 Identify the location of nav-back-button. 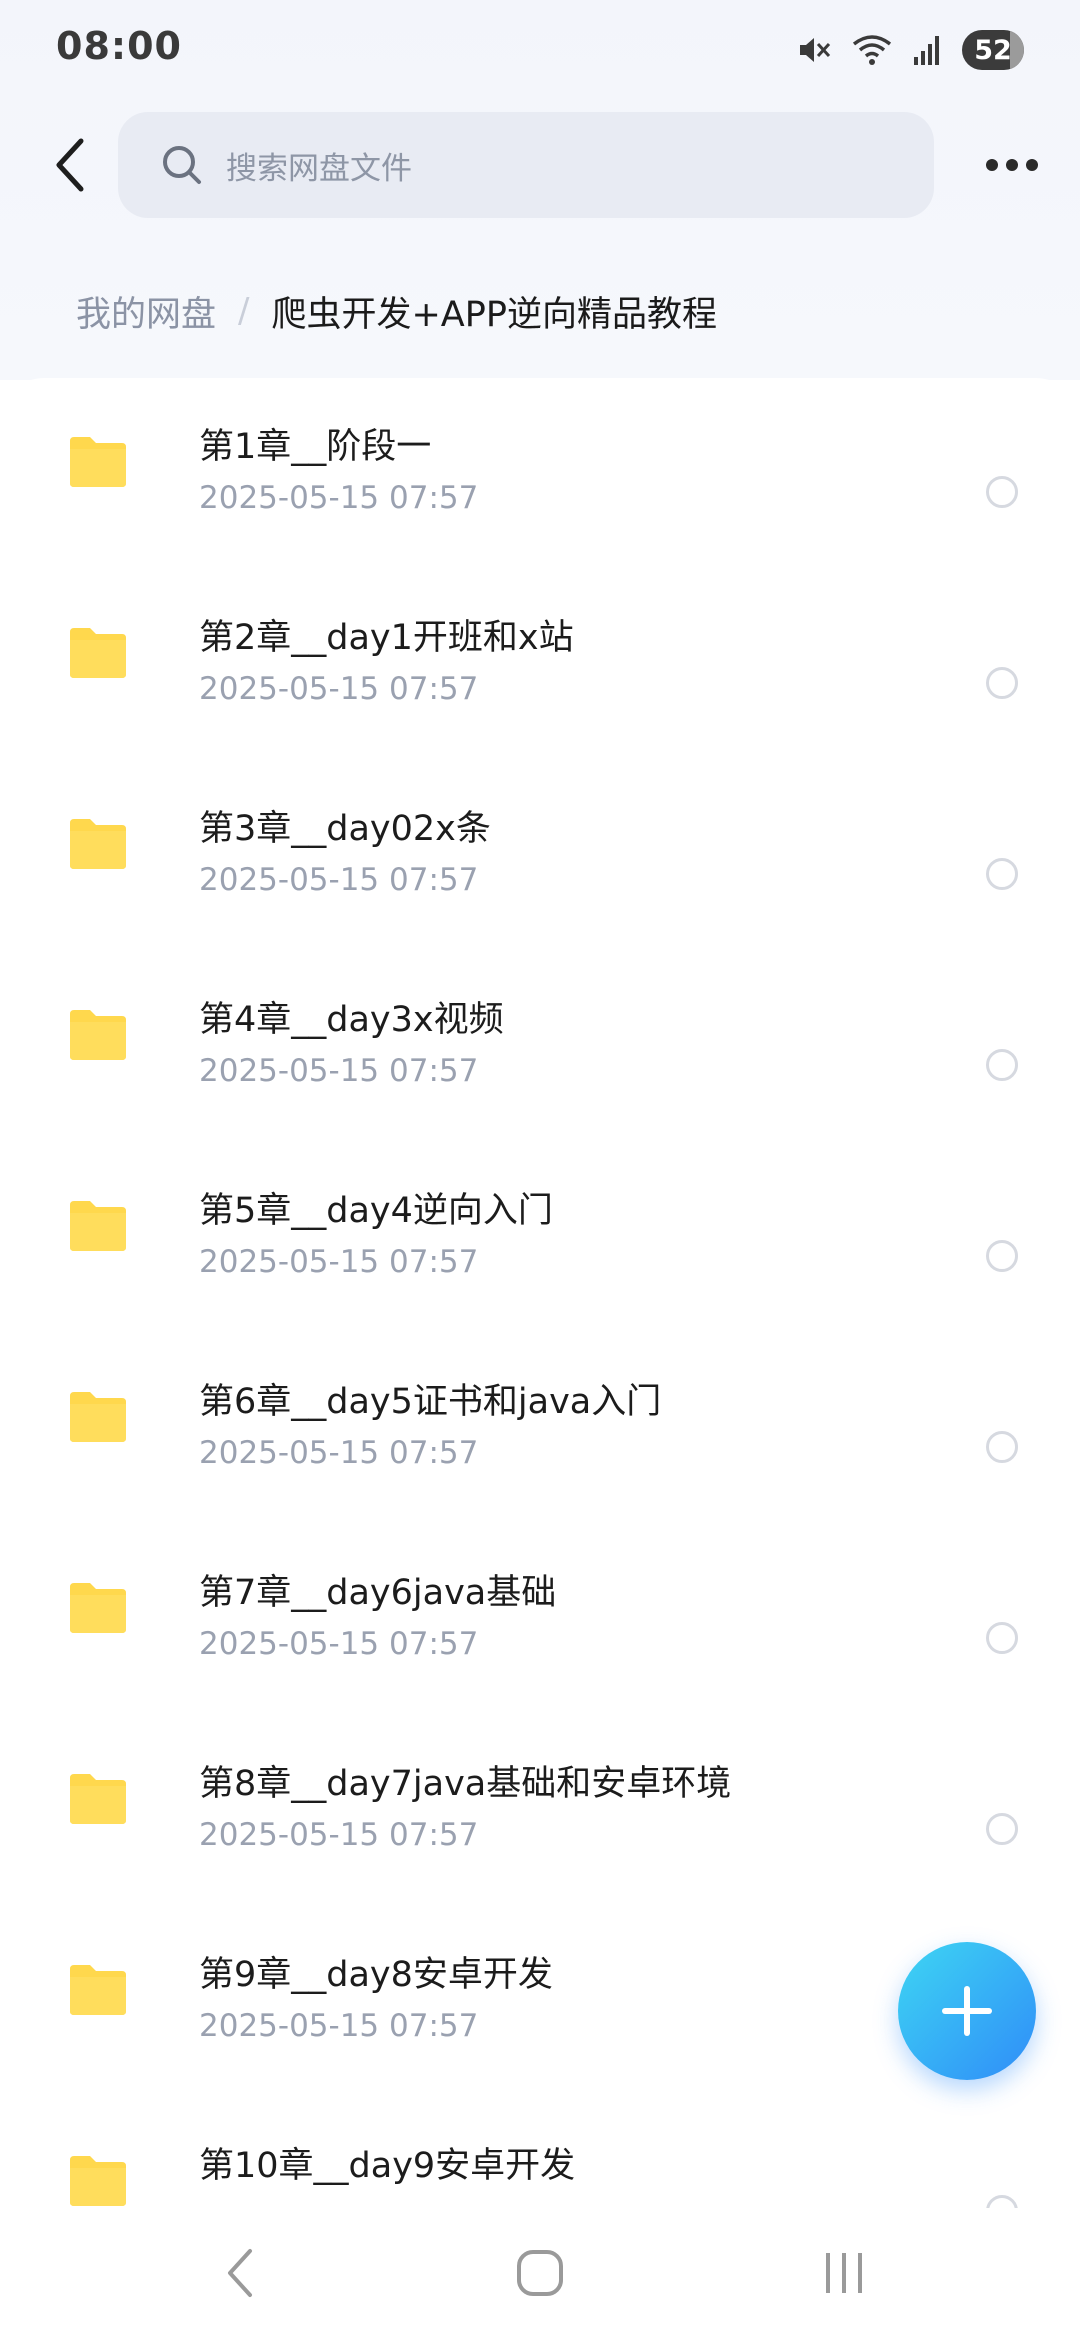
(240, 2273).